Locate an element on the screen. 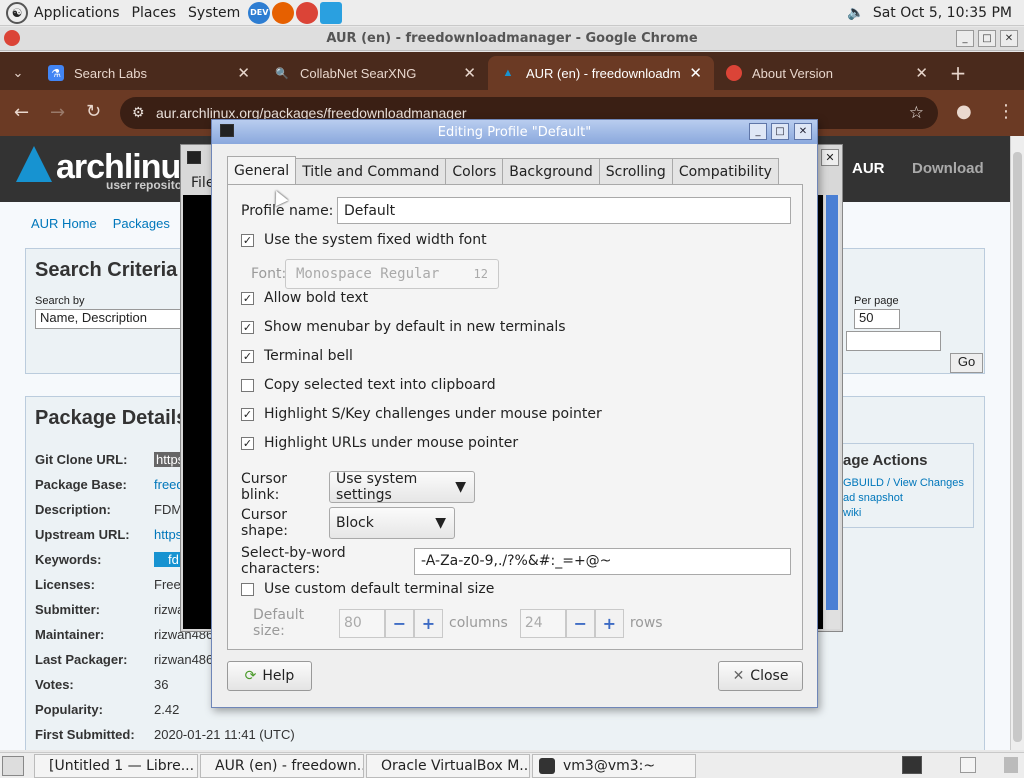 This screenshot has width=1024, height=778. profile-name-input: Default is located at coordinates (564, 210).